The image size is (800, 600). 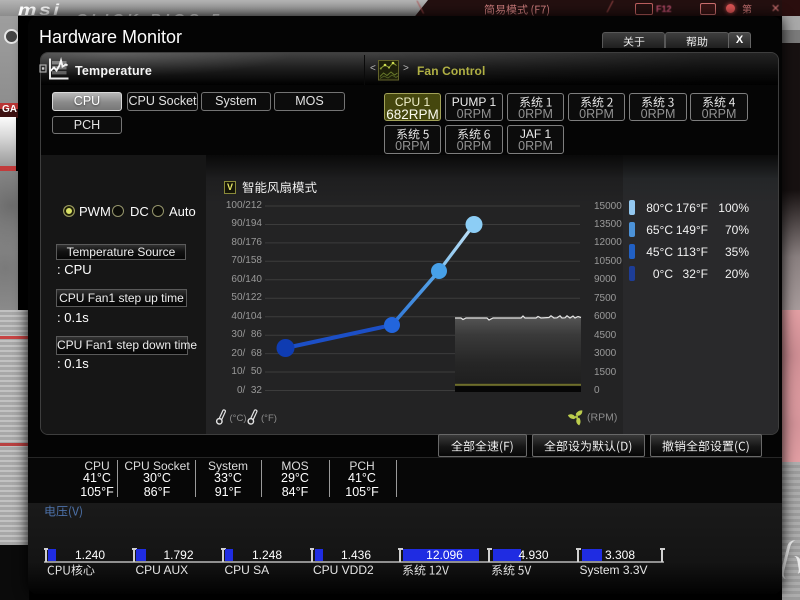 I want to click on svg-text: (°C), so click(x=238, y=418).